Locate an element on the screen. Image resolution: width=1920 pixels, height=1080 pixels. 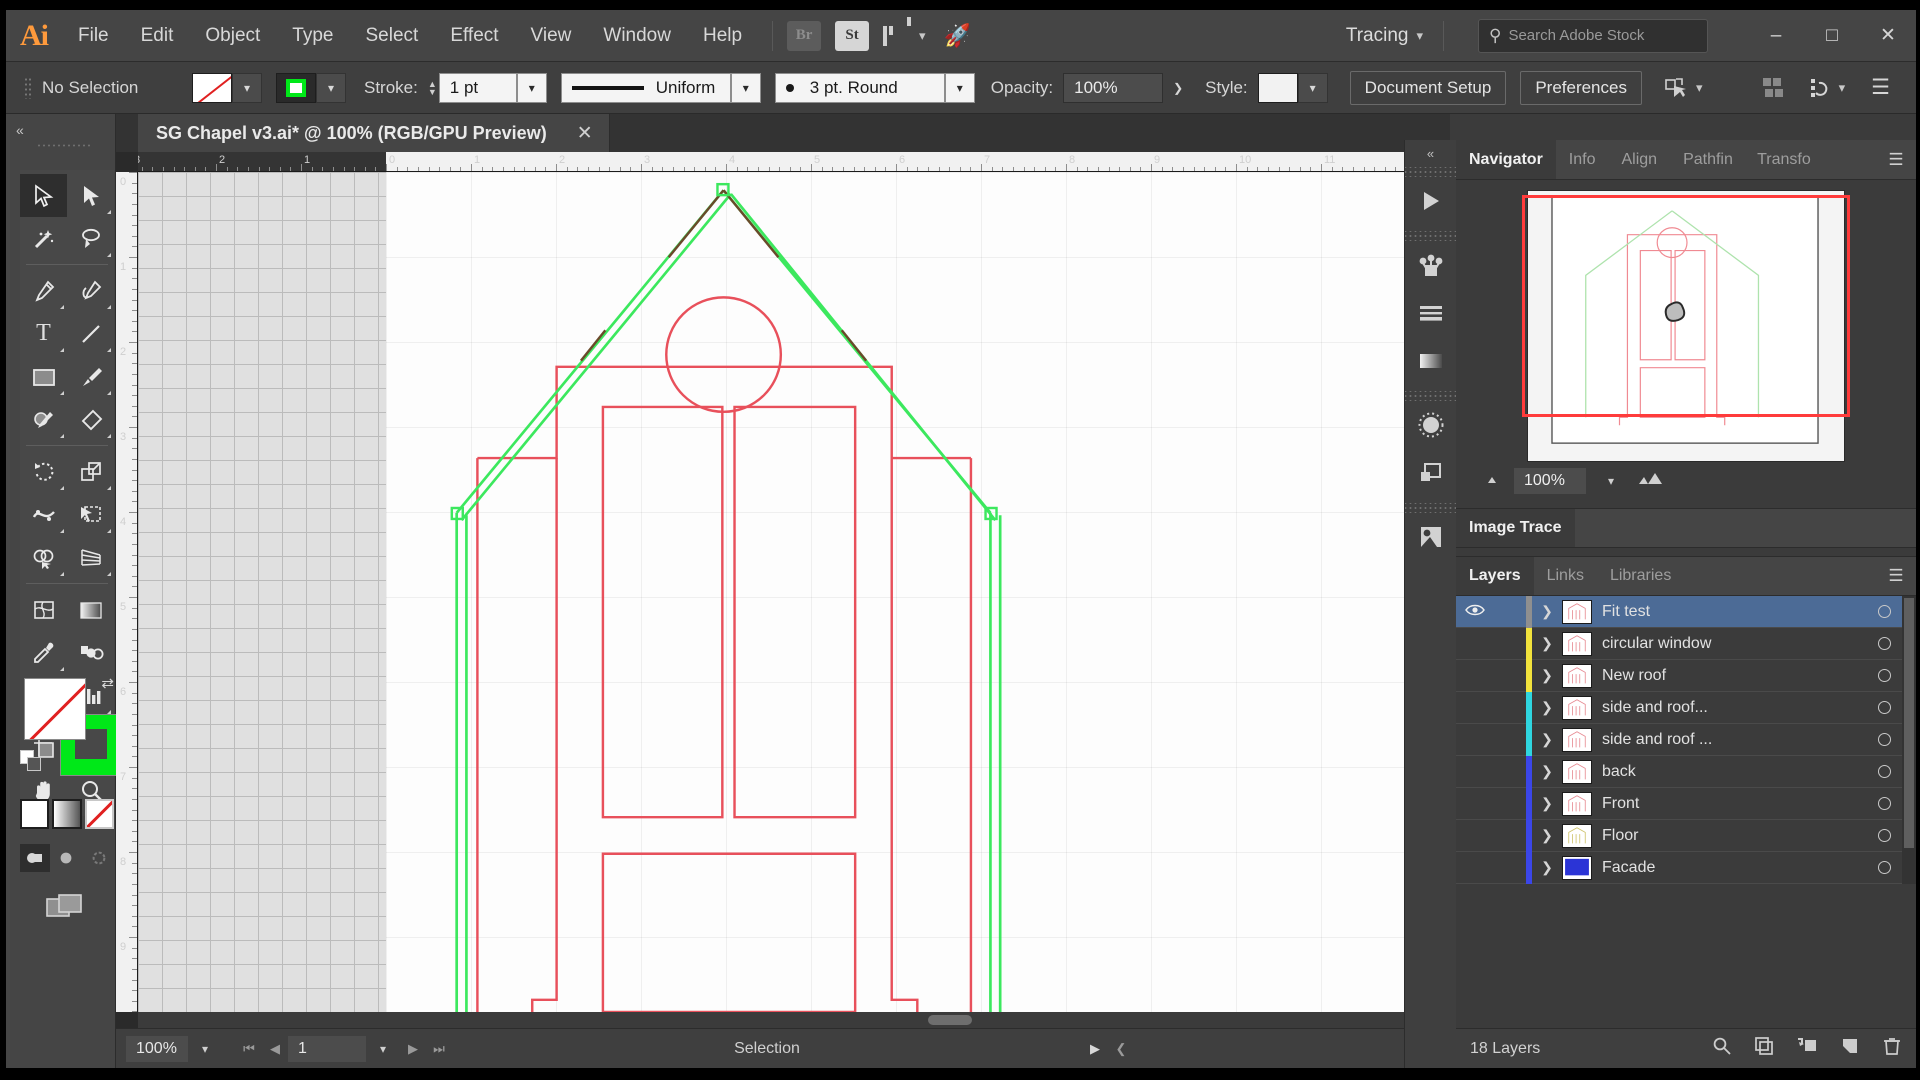
status-expand-button: ▶ is located at coordinates (1095, 1049).